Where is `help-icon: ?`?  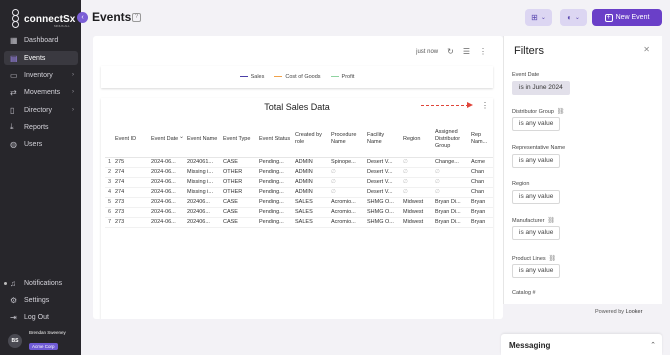
help-icon: ? is located at coordinates (136, 17).